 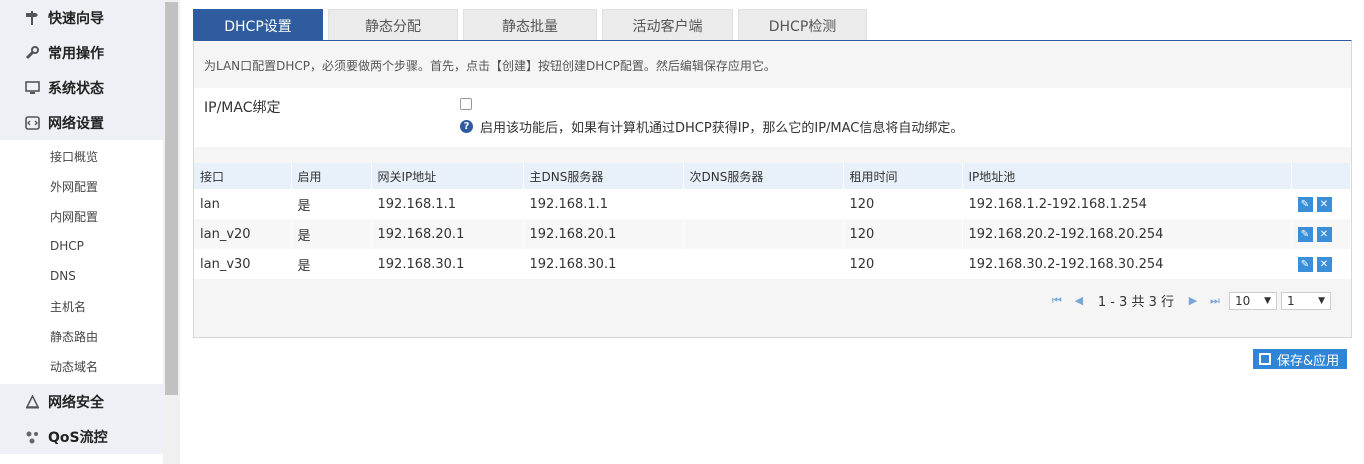 What do you see at coordinates (603, 204) in the screenshot?
I see `cell-primary-dns: 192.168.1.1` at bounding box center [603, 204].